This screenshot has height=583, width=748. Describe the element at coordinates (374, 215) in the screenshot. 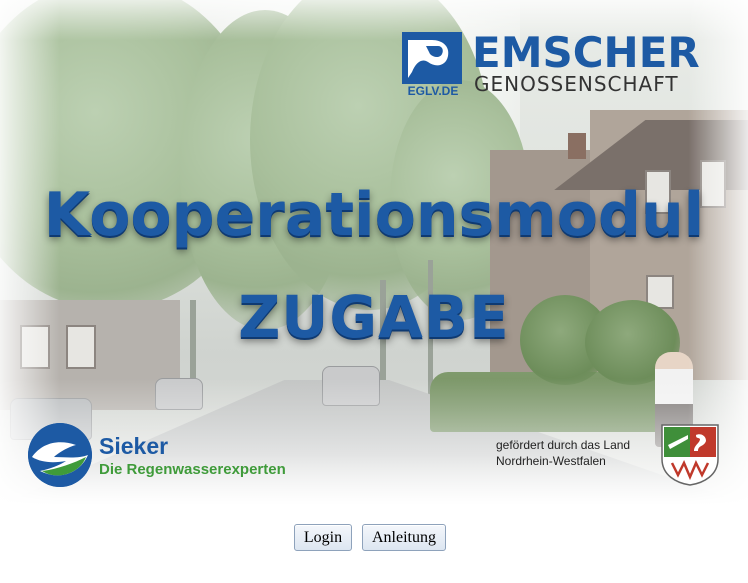

I see `page-title: Kooperationsmodul` at that location.